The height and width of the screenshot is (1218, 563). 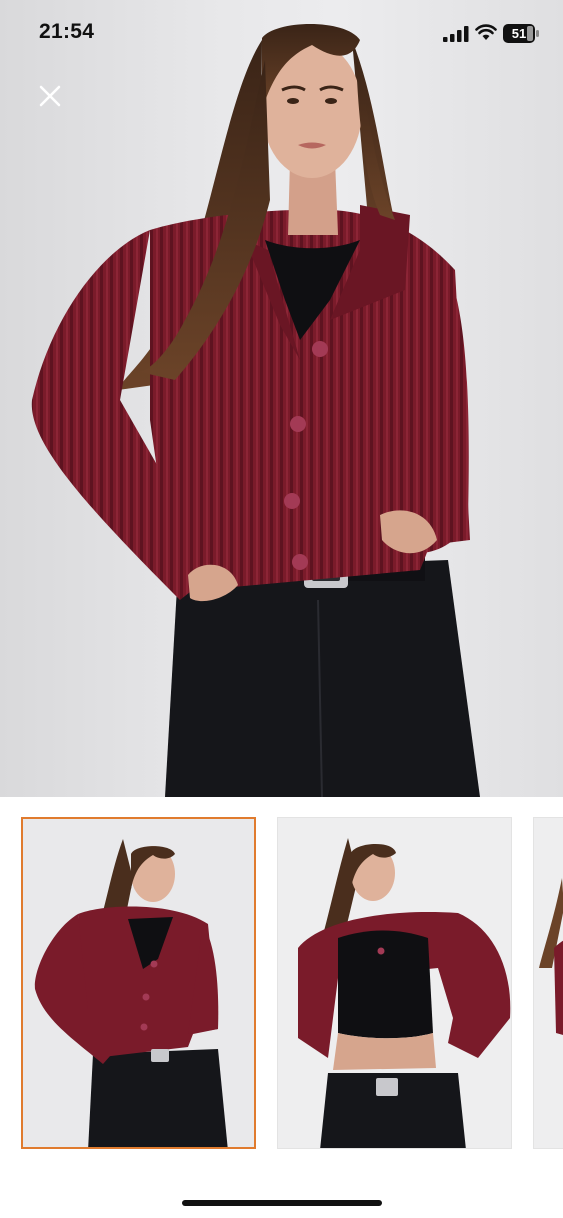 I want to click on signal-icon, so click(x=456, y=34).